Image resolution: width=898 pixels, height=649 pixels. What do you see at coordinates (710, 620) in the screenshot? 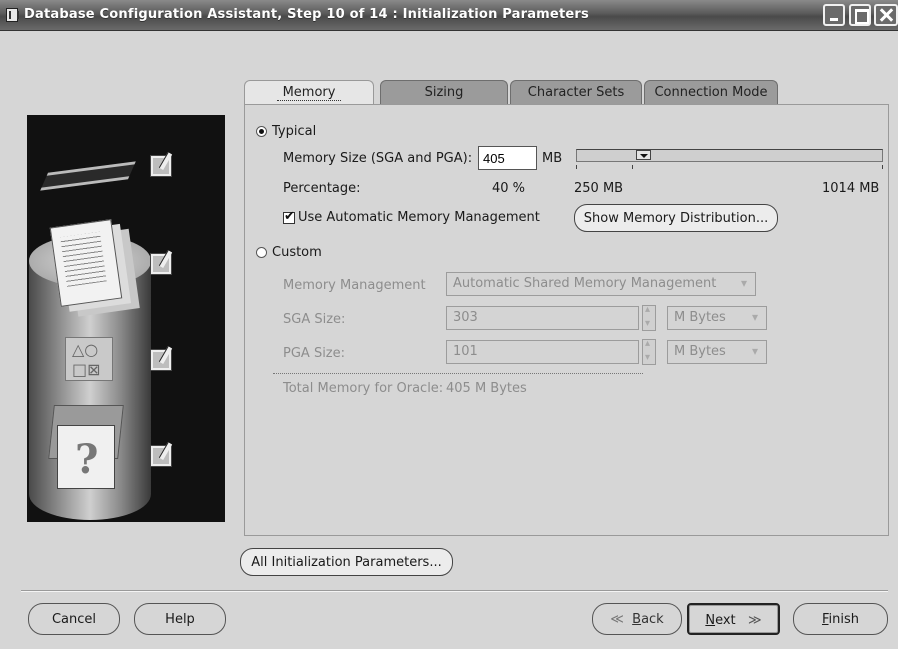
I see `next-mnemonic: N` at bounding box center [710, 620].